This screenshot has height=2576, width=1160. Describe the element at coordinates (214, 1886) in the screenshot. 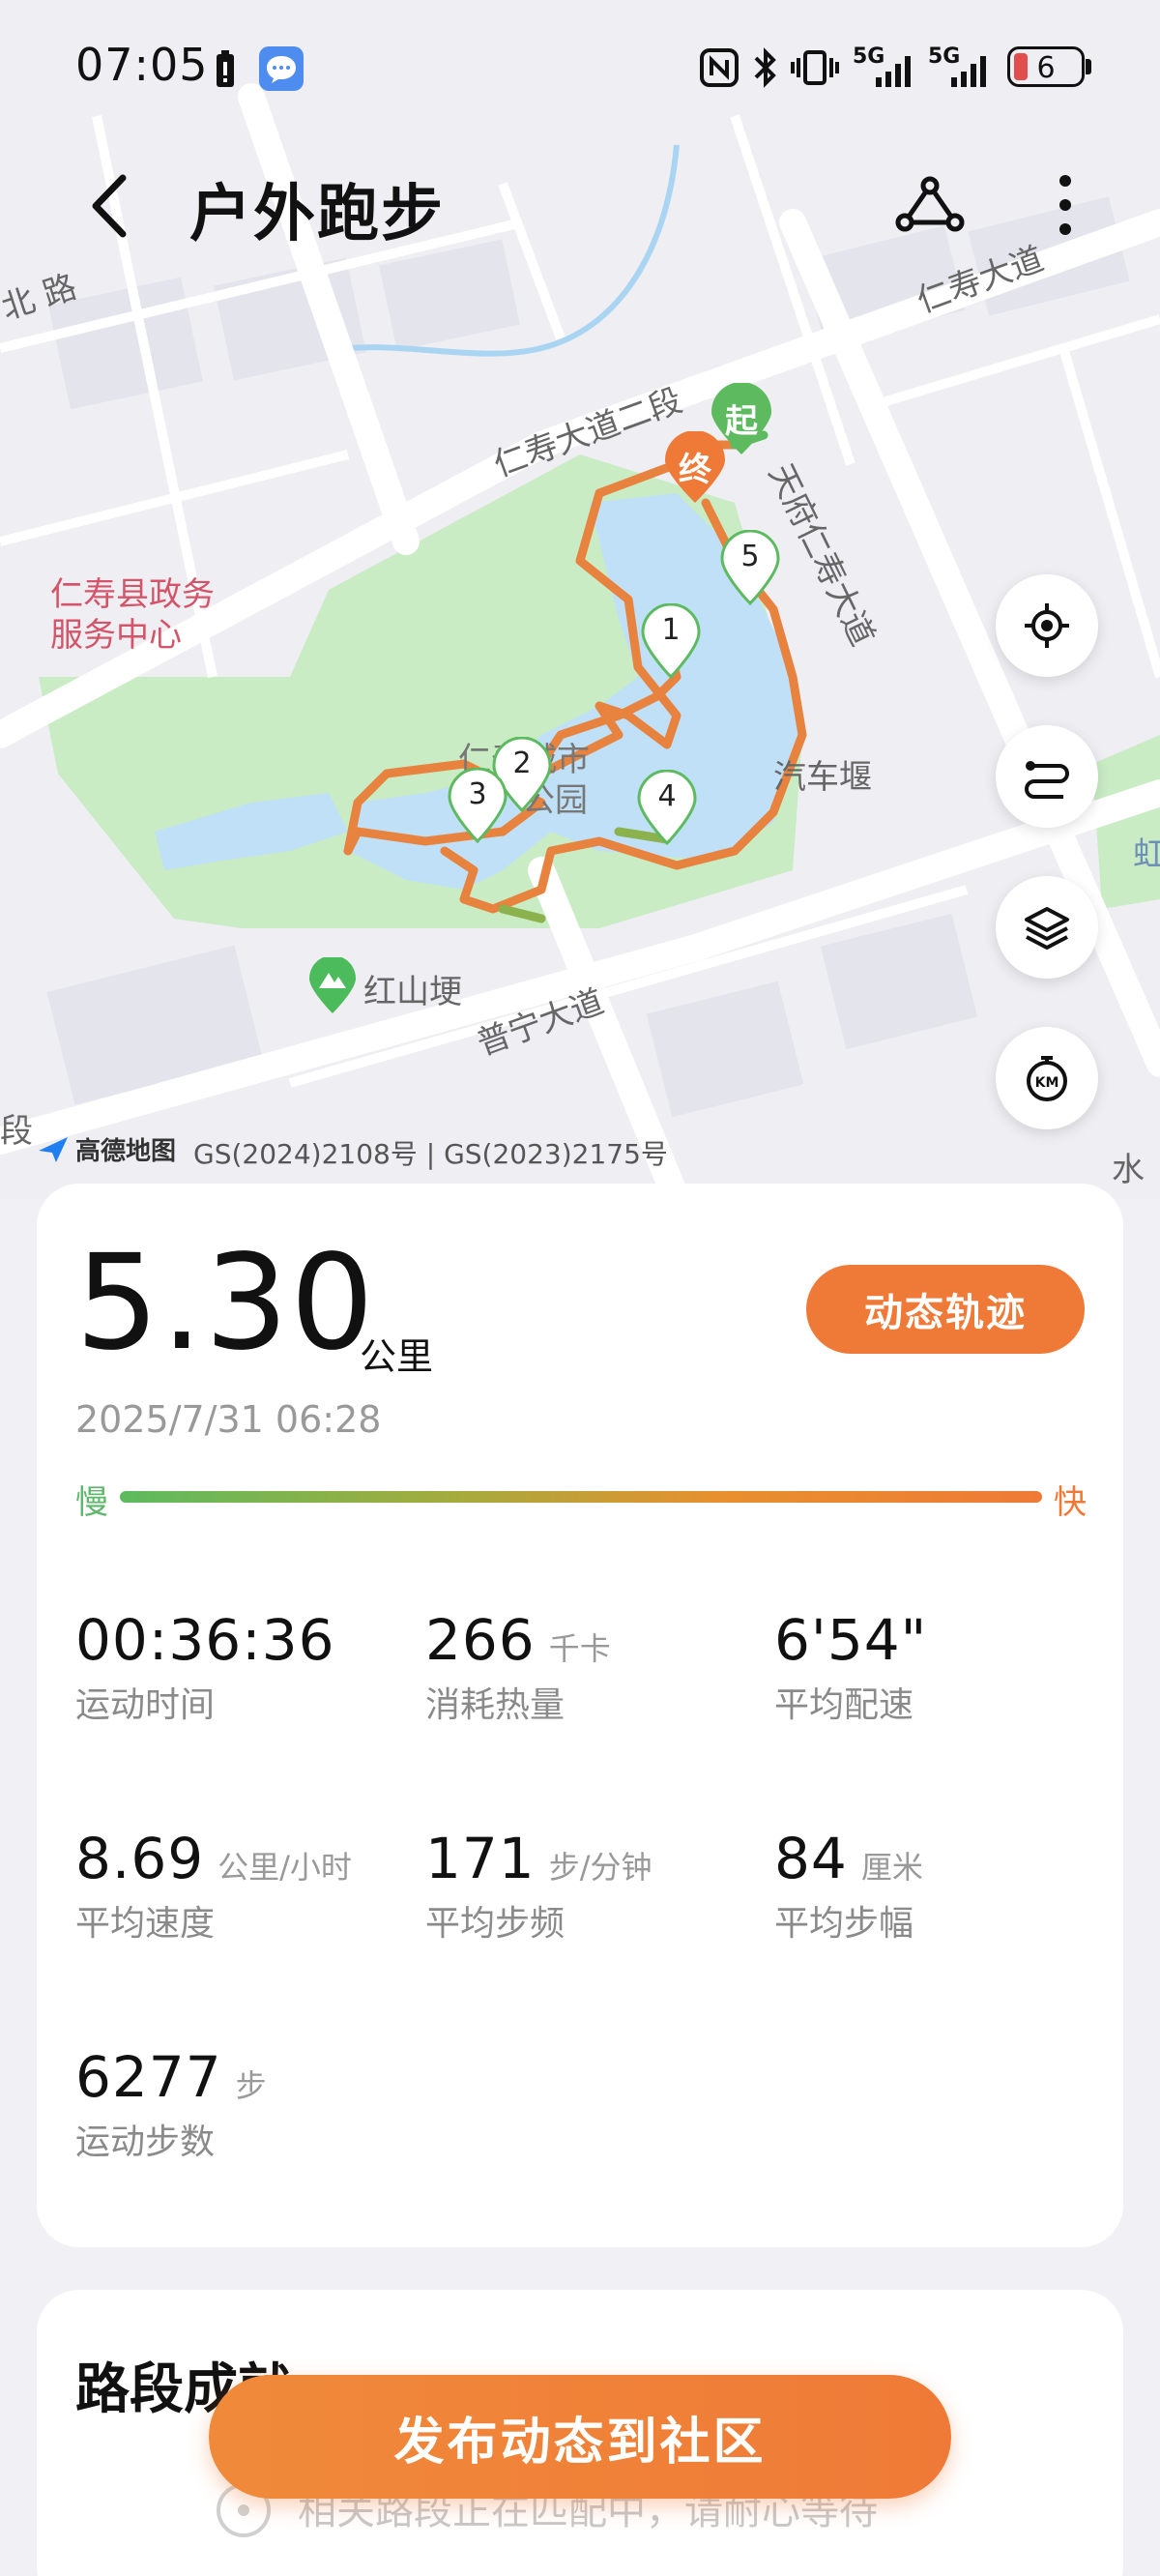

I see `metric-avg-speed: 8.69 公里/小时 平均速度` at that location.